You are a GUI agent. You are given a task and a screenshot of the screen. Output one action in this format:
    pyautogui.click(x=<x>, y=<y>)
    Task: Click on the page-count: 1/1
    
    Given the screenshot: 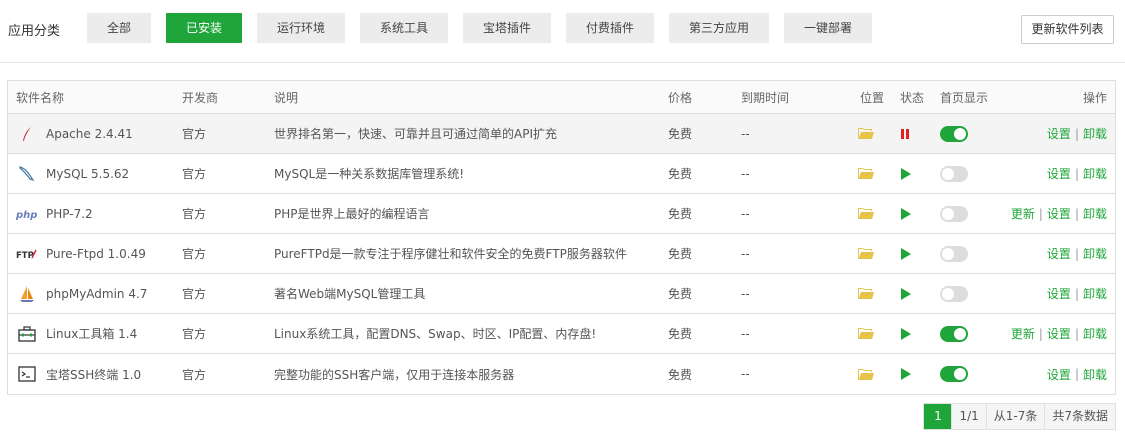 What is the action you would take?
    pyautogui.click(x=968, y=416)
    